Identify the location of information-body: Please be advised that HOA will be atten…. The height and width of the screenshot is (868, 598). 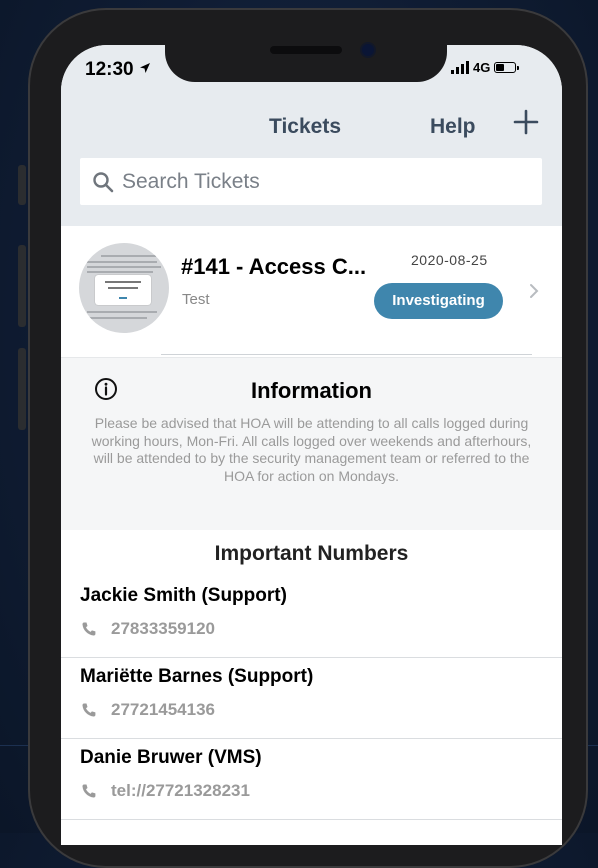
(311, 449).